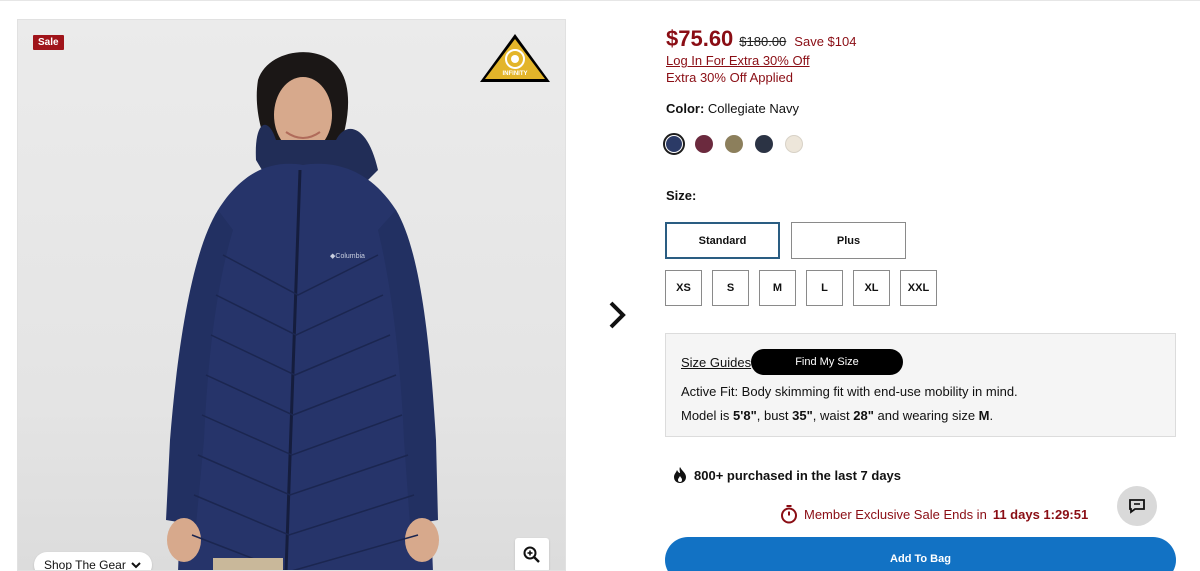 The width and height of the screenshot is (1200, 571). Describe the element at coordinates (700, 38) in the screenshot. I see `sale-price: $75.60` at that location.